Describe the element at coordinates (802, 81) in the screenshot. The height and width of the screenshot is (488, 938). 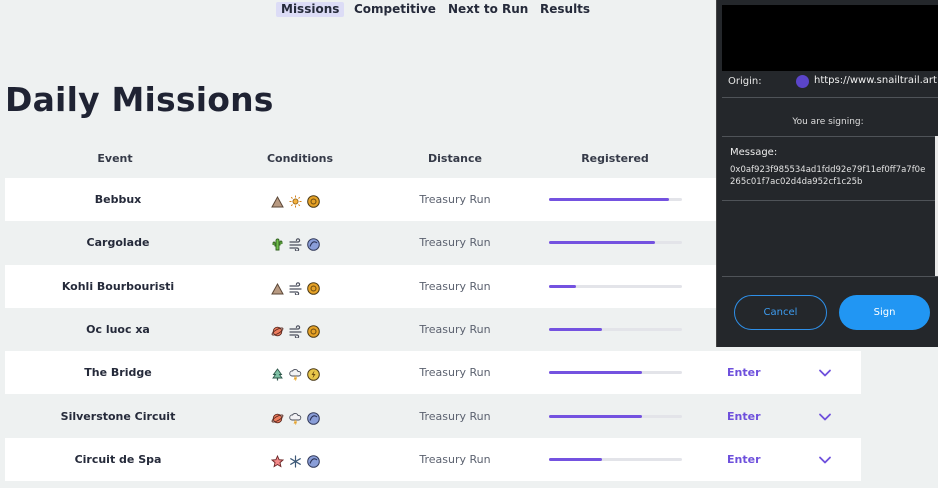
I see `site-favicon-icon` at that location.